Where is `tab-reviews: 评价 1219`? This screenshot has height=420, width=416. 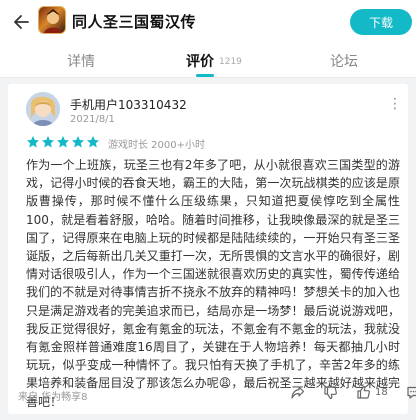 tab-reviews: 评价 1219 is located at coordinates (214, 61).